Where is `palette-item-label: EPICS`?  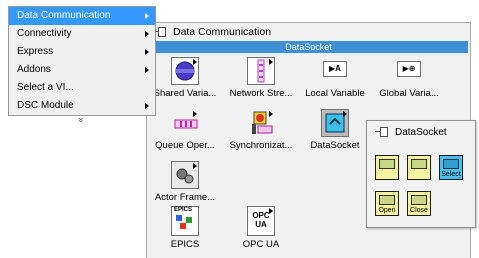
palette-item-label: EPICS is located at coordinates (185, 244).